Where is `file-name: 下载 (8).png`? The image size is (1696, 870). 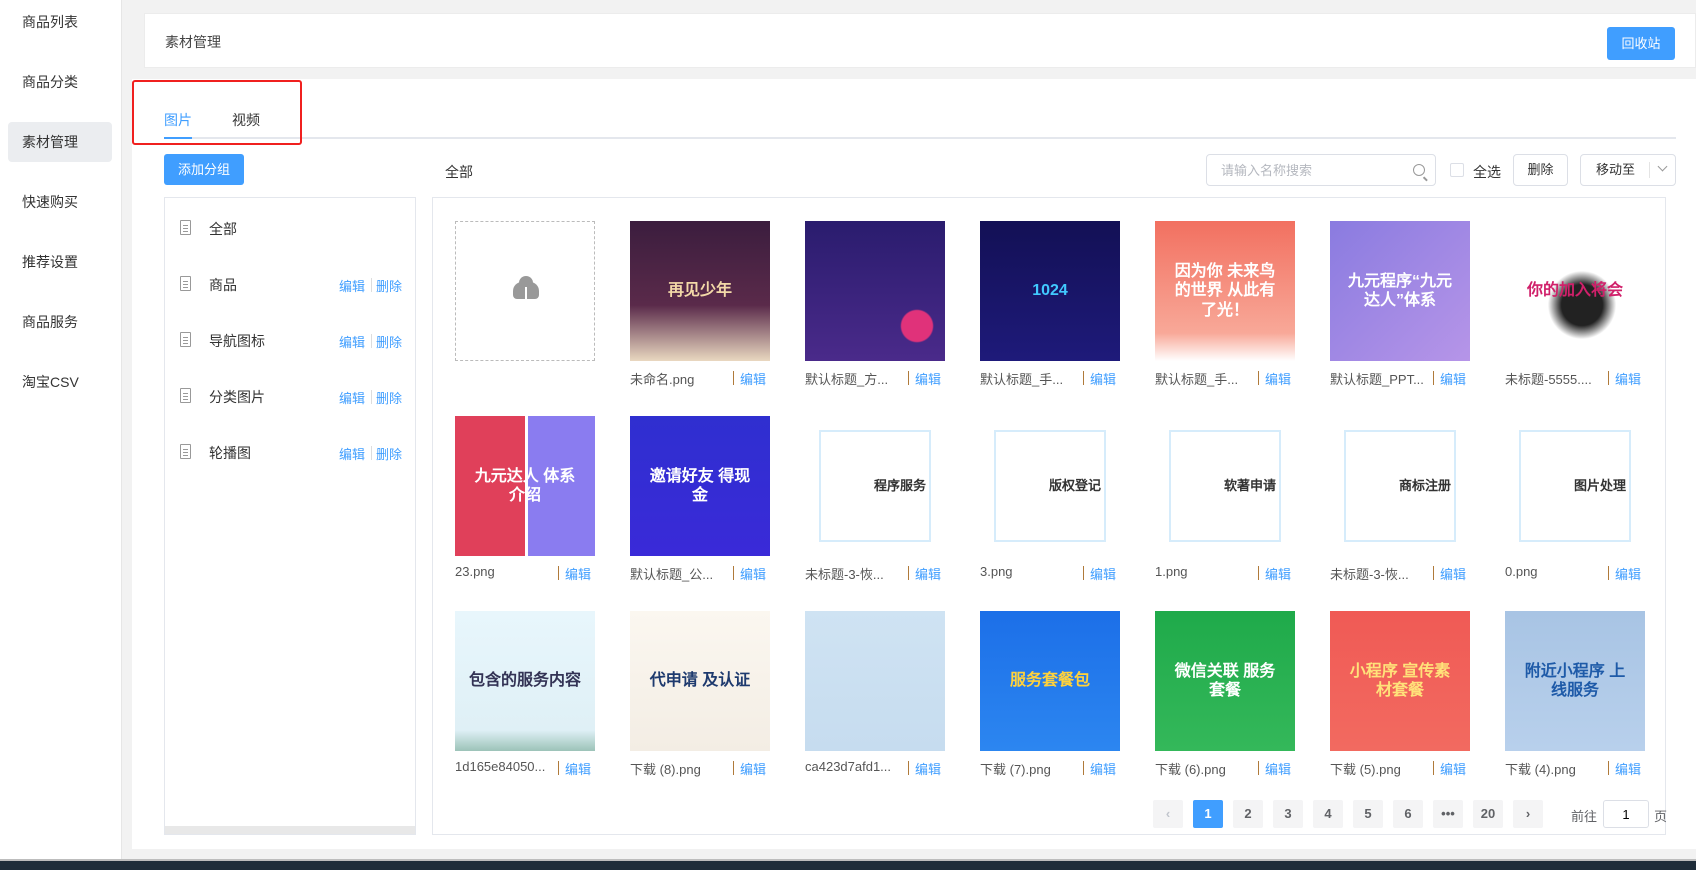
file-name: 下载 (8).png is located at coordinates (665, 769).